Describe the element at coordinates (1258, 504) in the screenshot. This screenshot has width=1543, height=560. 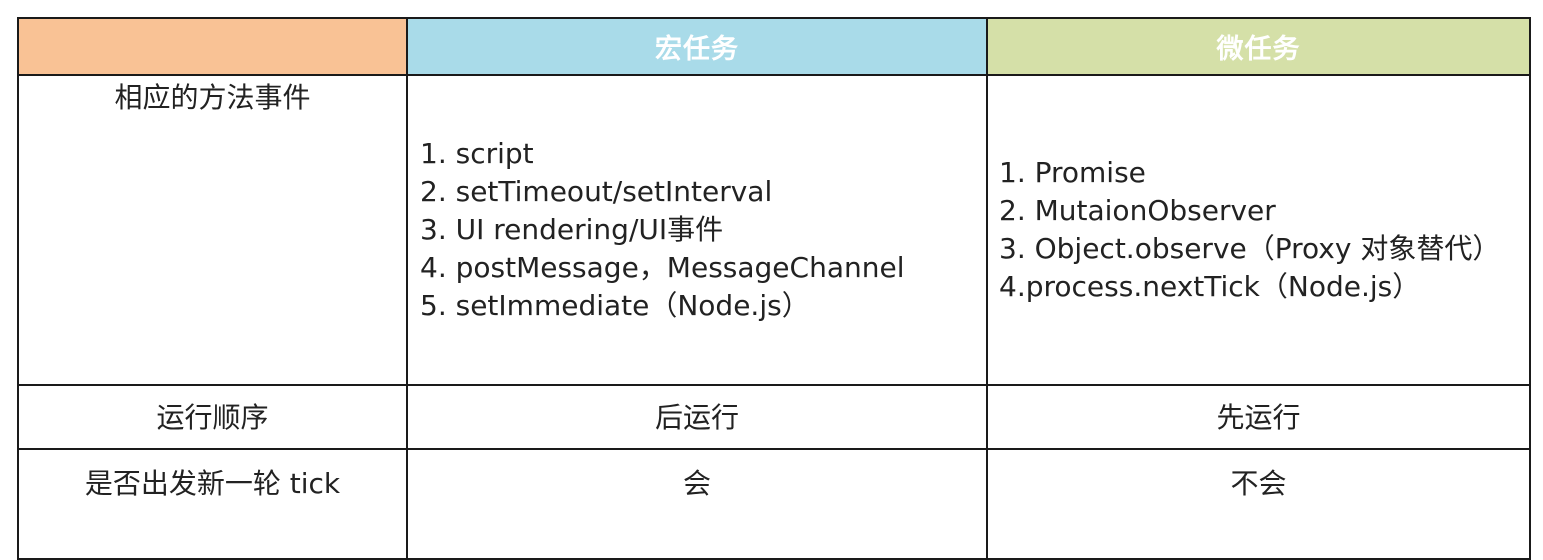
I see `microtask-new-tick-cell: 不会` at that location.